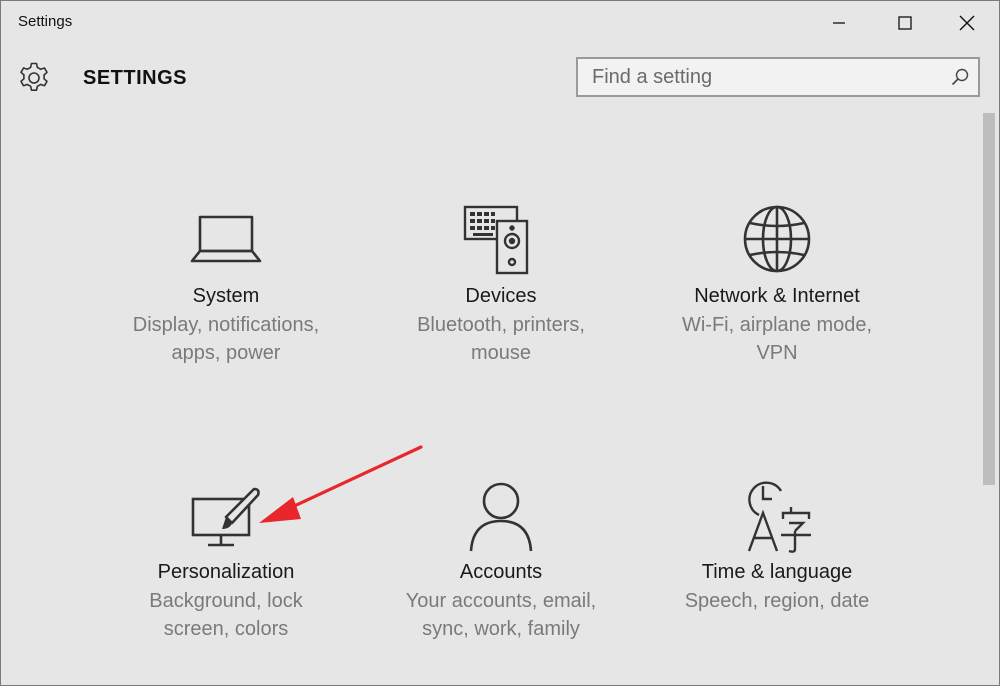  I want to click on search-box, so click(778, 77).